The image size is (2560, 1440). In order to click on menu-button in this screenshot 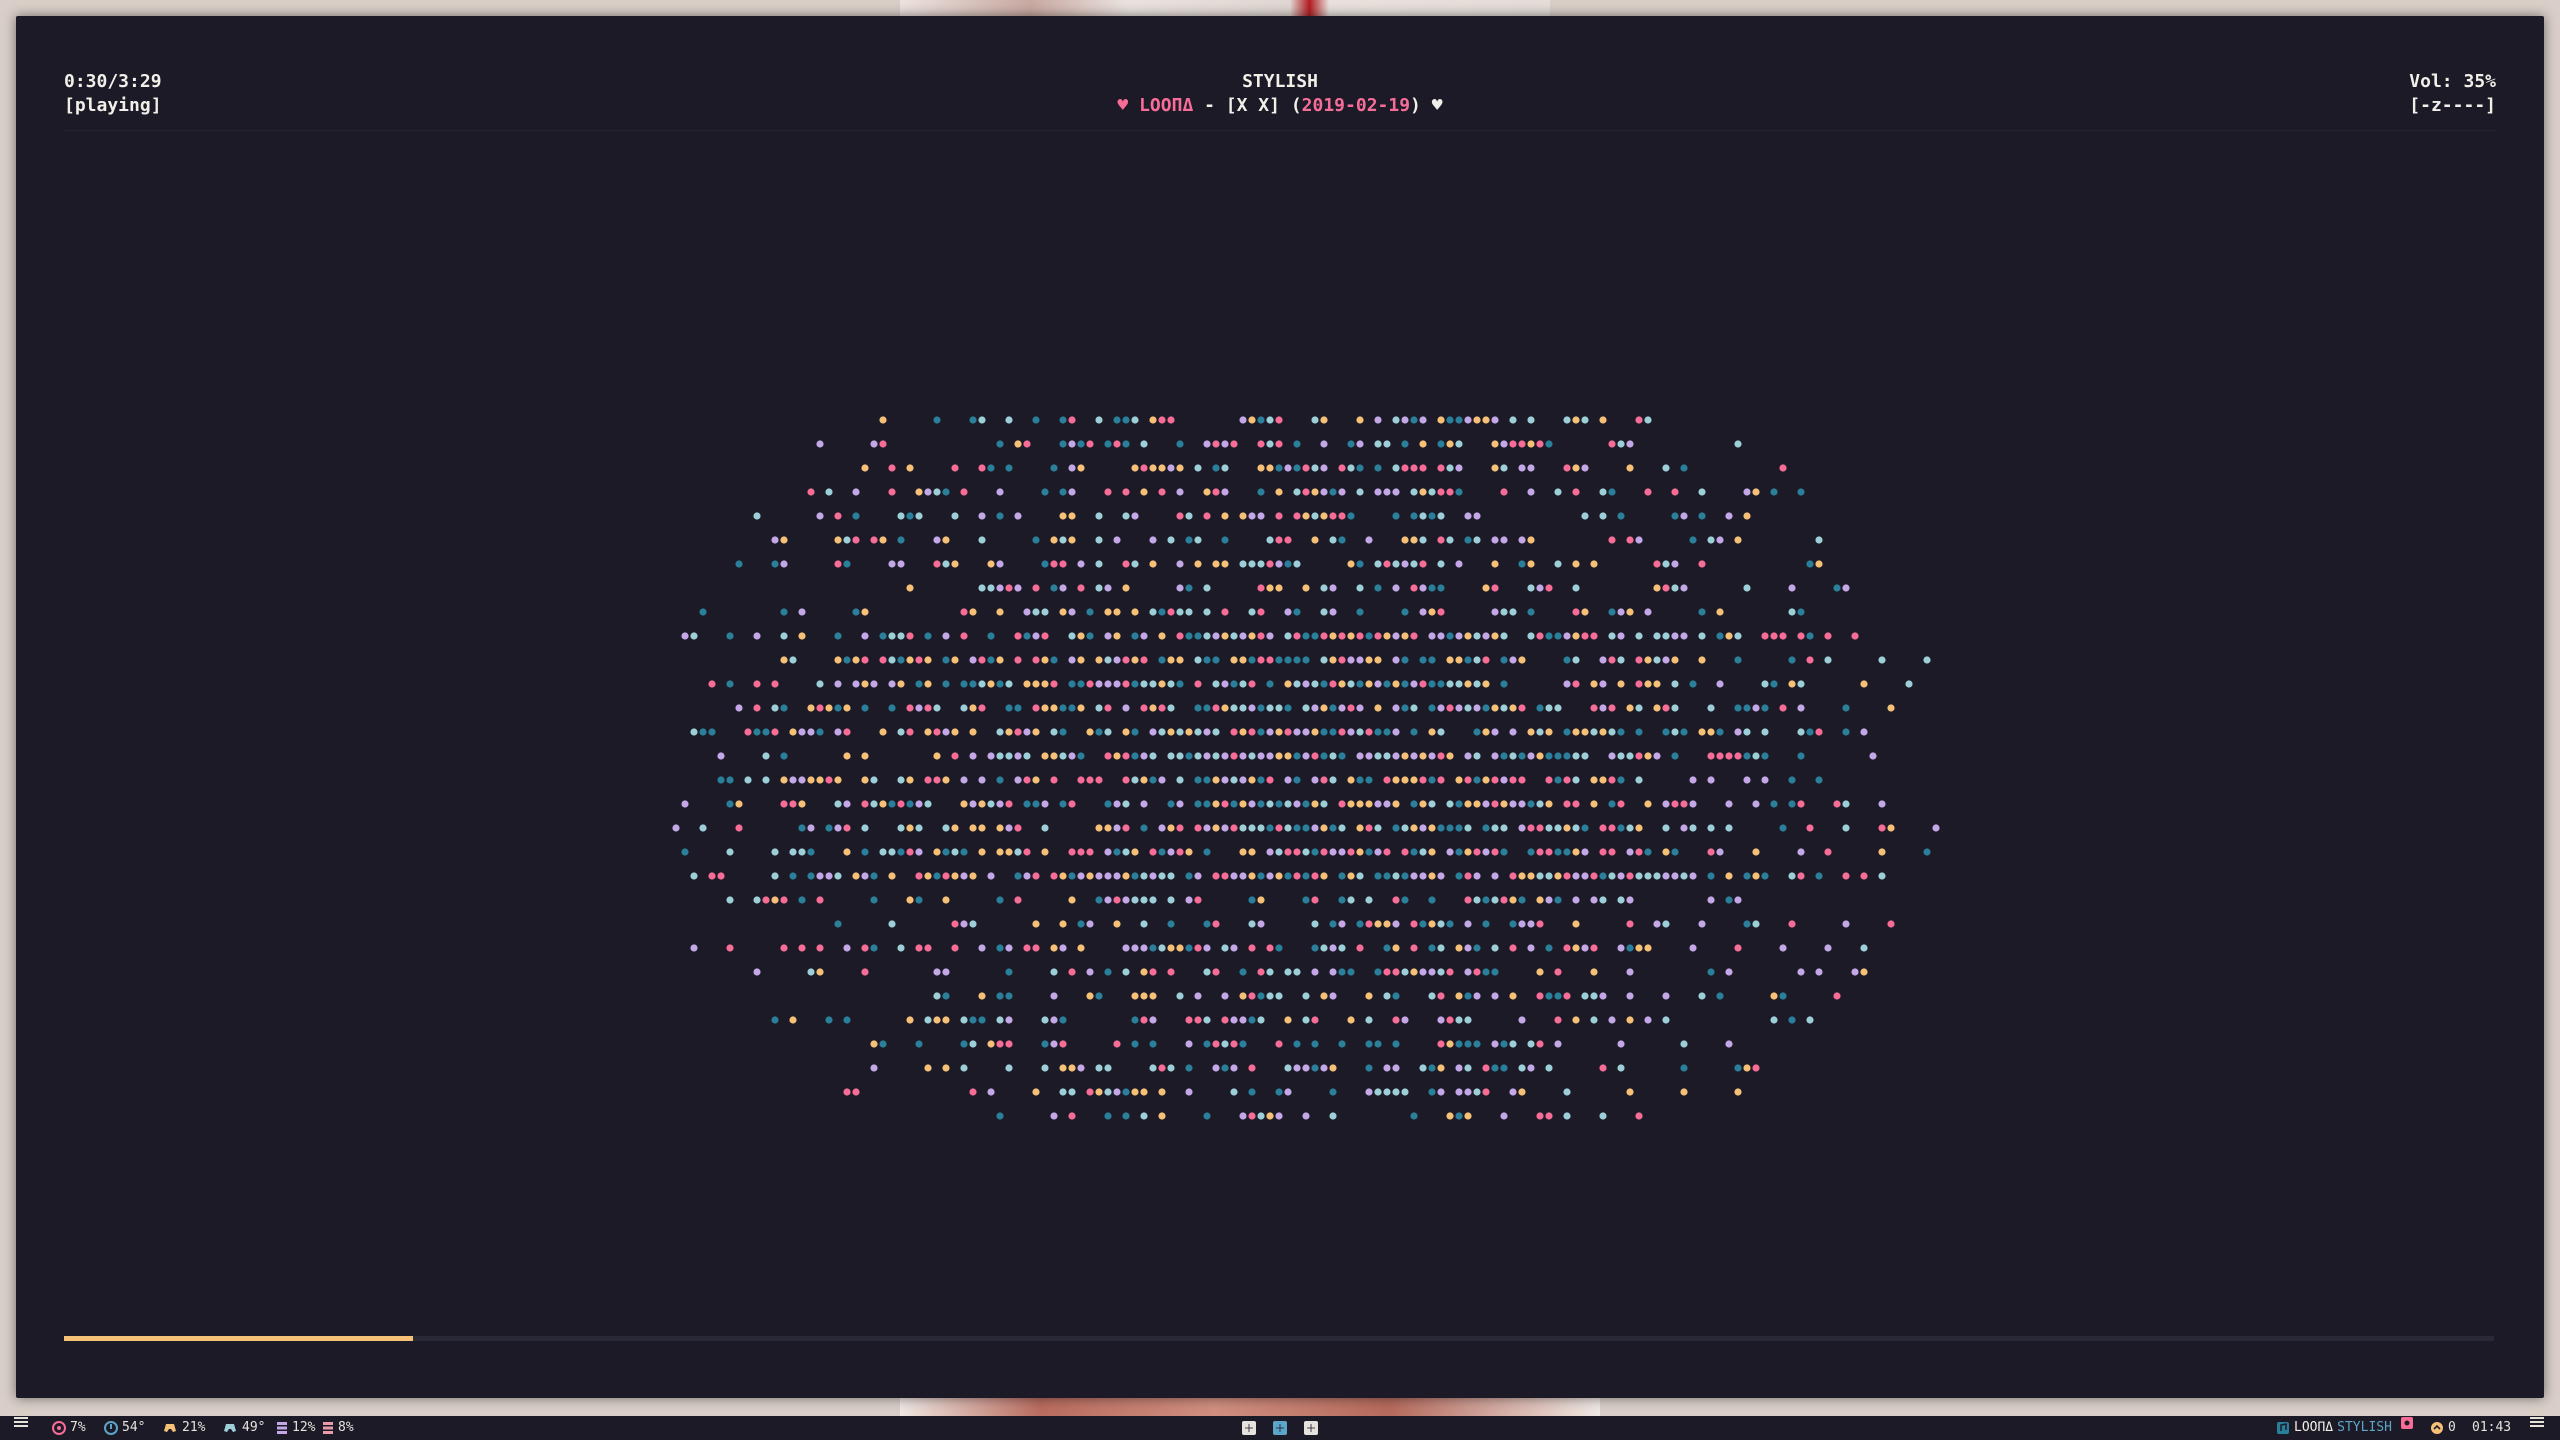, I will do `click(21, 1422)`.